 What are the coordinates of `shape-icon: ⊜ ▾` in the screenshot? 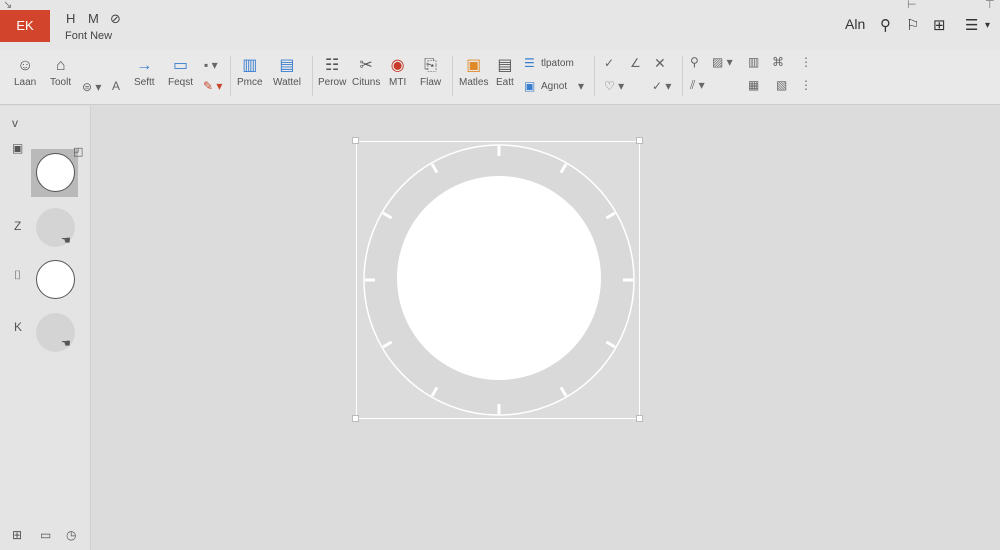 It's located at (91, 87).